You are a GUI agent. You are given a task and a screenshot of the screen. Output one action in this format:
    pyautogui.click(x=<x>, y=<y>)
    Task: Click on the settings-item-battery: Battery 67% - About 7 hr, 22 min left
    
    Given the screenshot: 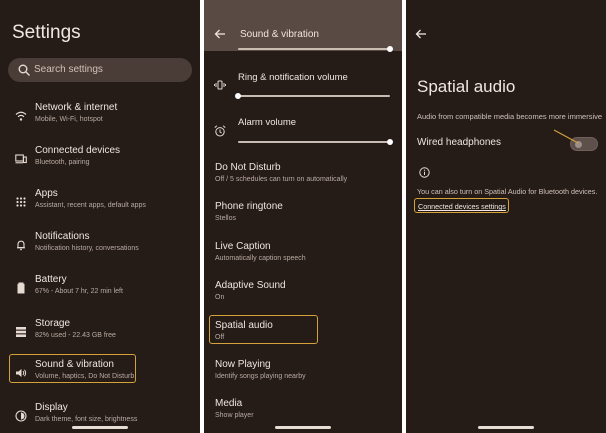 What is the action you would take?
    pyautogui.click(x=100, y=289)
    